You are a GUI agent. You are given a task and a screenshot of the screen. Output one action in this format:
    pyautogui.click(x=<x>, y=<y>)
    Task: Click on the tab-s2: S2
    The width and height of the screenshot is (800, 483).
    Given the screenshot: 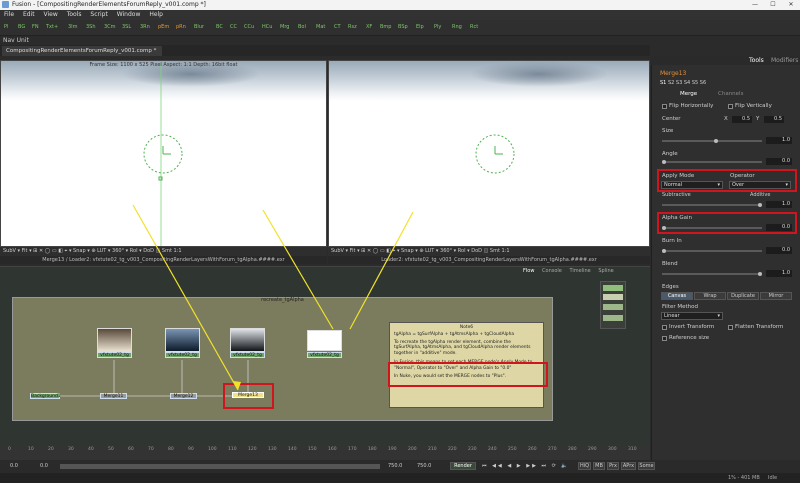 What is the action you would take?
    pyautogui.click(x=671, y=83)
    